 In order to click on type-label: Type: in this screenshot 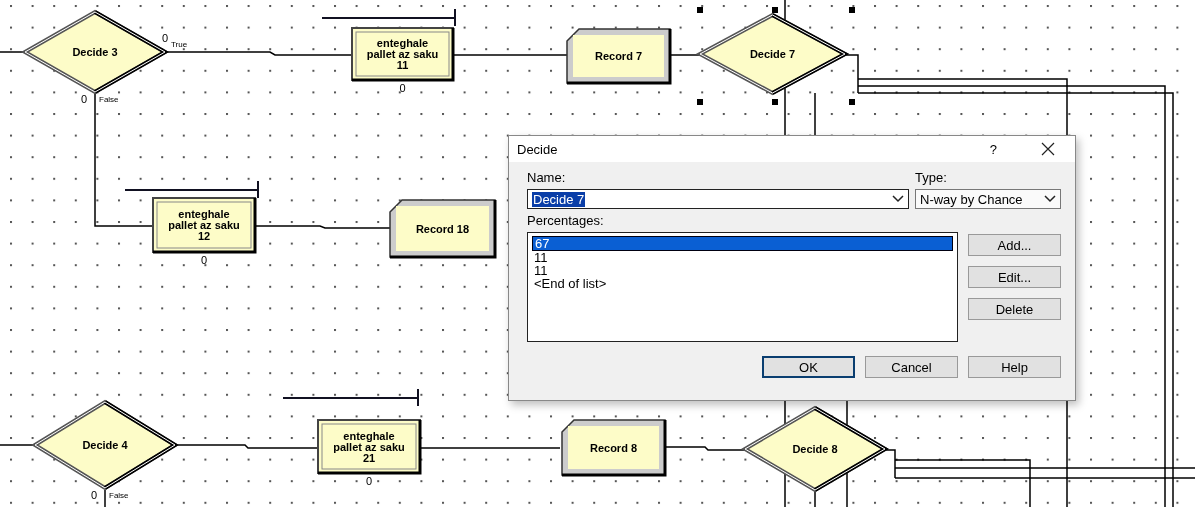, I will do `click(931, 177)`.